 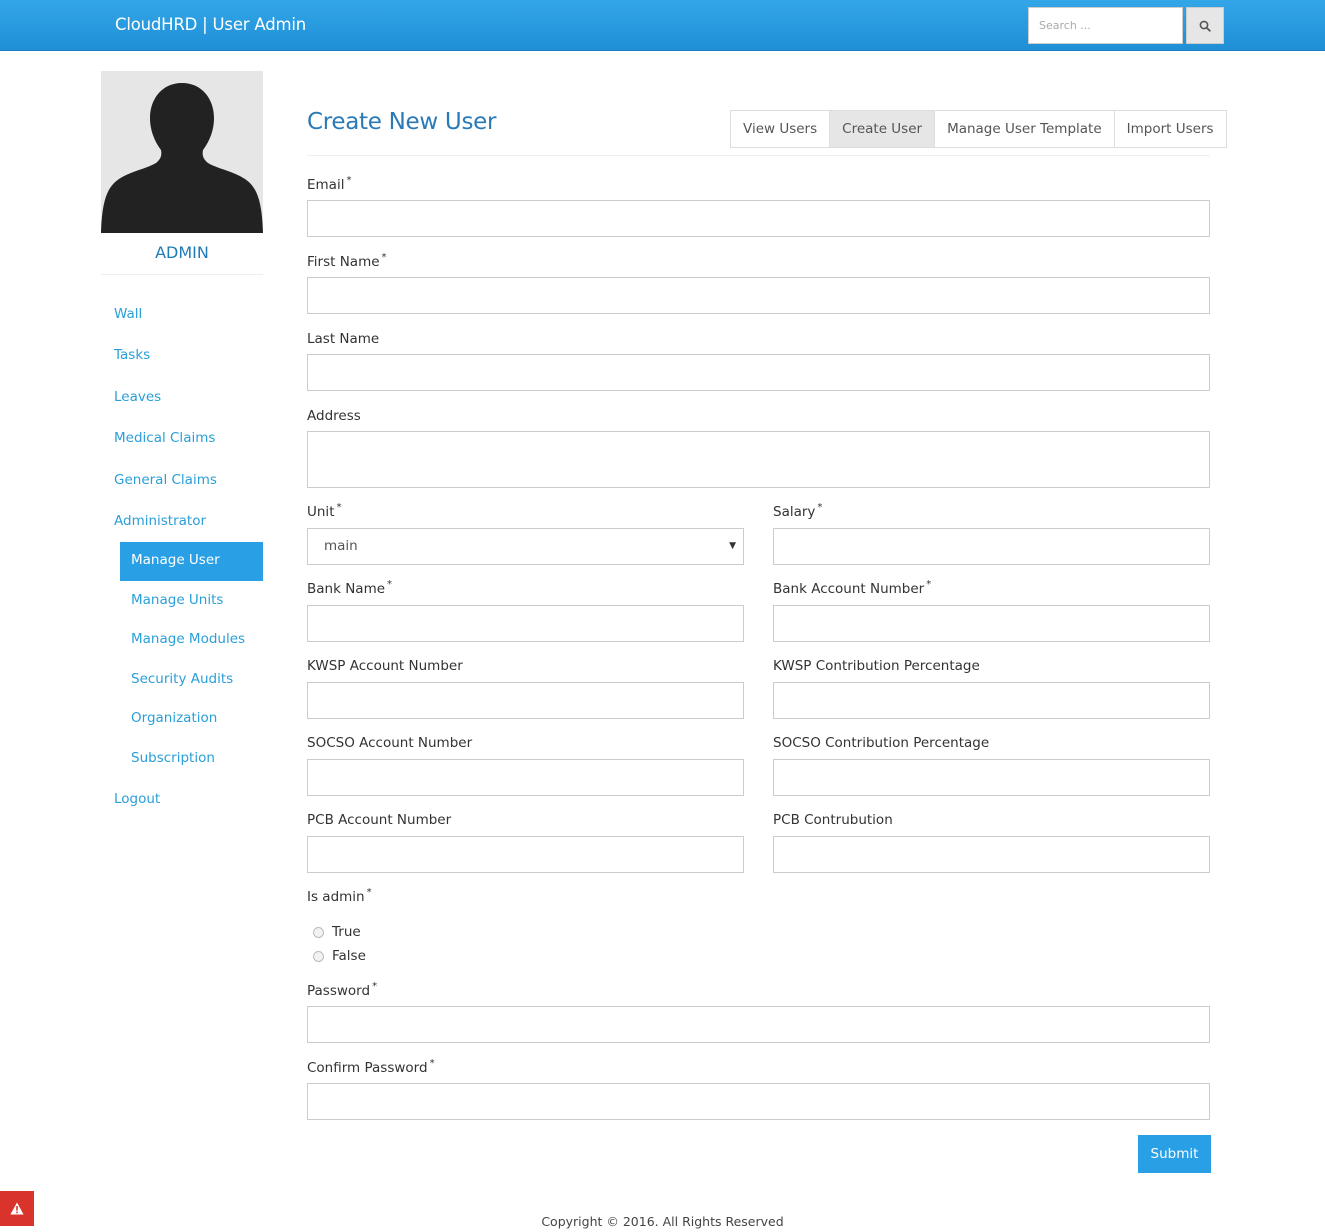 What do you see at coordinates (781, 129) in the screenshot?
I see `tab-view-users: View Users` at bounding box center [781, 129].